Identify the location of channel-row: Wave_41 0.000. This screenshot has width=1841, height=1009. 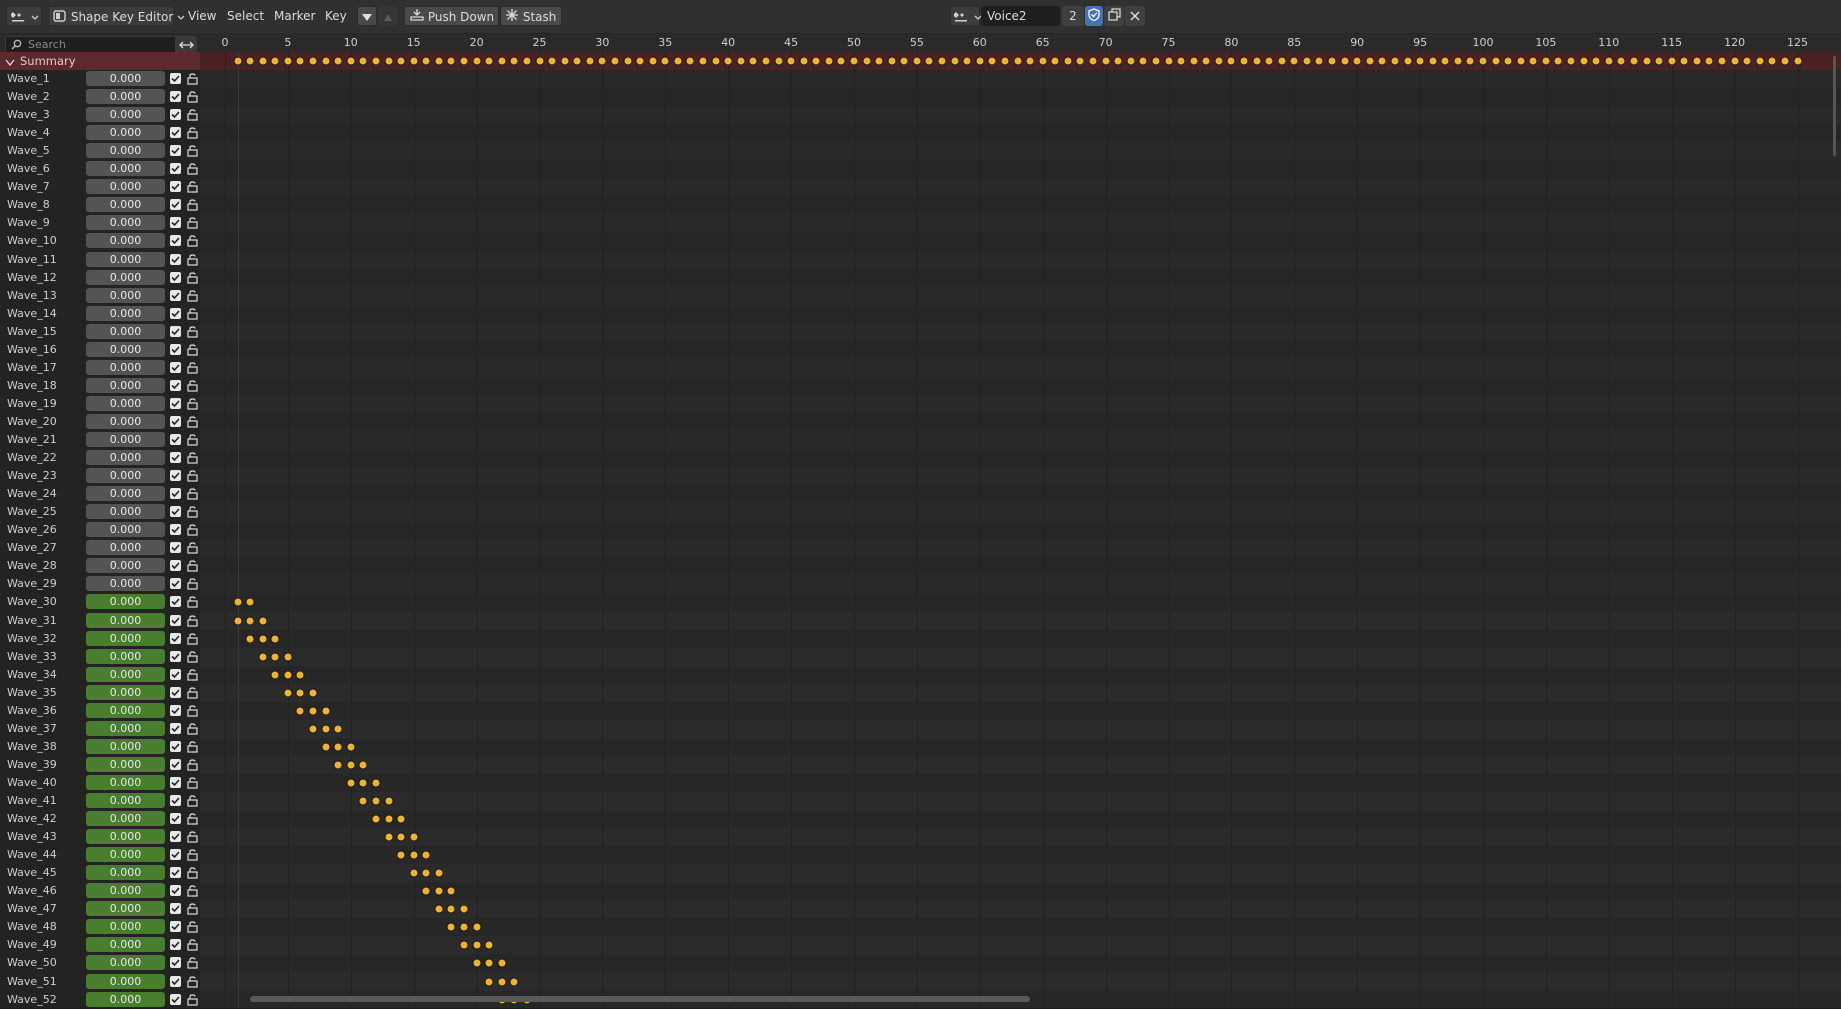
(100, 801).